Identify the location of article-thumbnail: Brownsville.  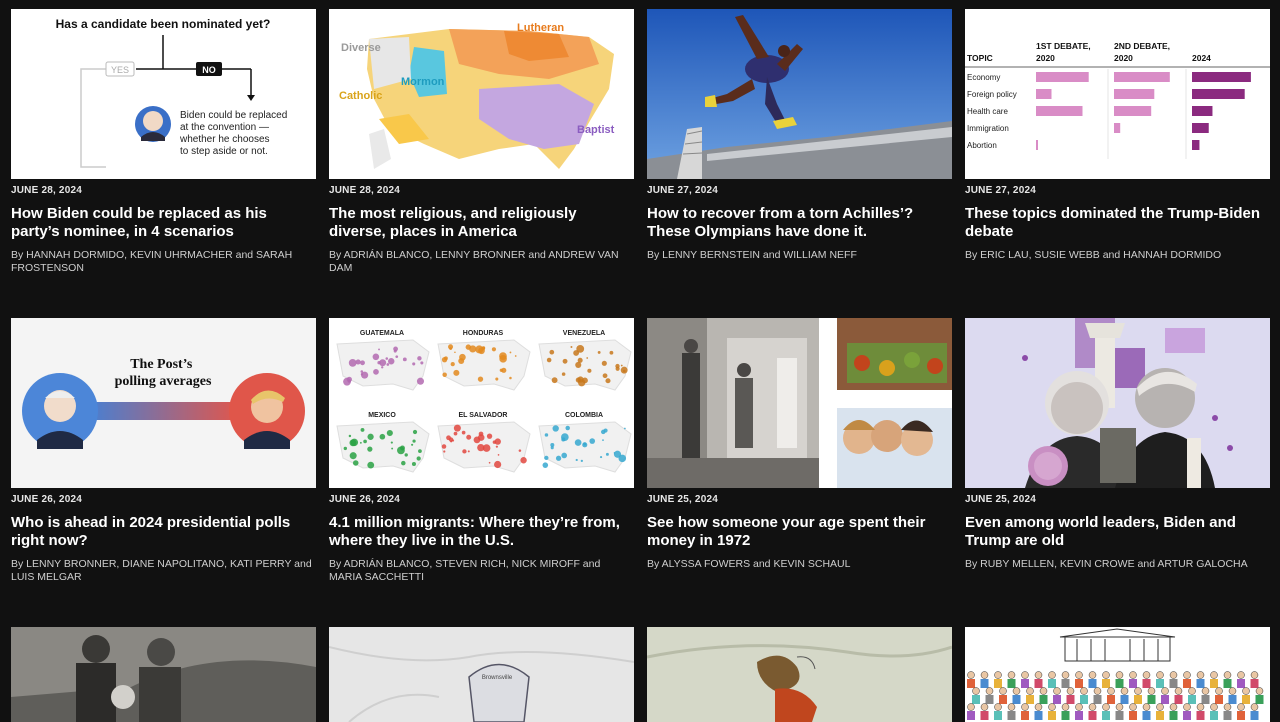
(481, 674).